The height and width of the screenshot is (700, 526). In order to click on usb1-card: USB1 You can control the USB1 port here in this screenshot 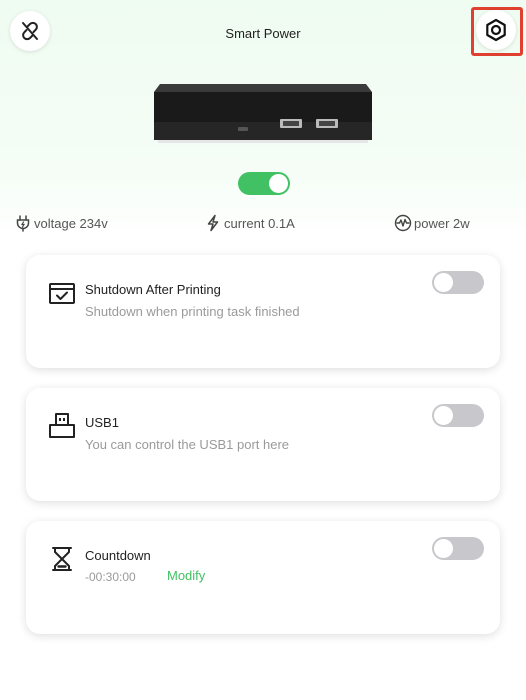, I will do `click(263, 444)`.